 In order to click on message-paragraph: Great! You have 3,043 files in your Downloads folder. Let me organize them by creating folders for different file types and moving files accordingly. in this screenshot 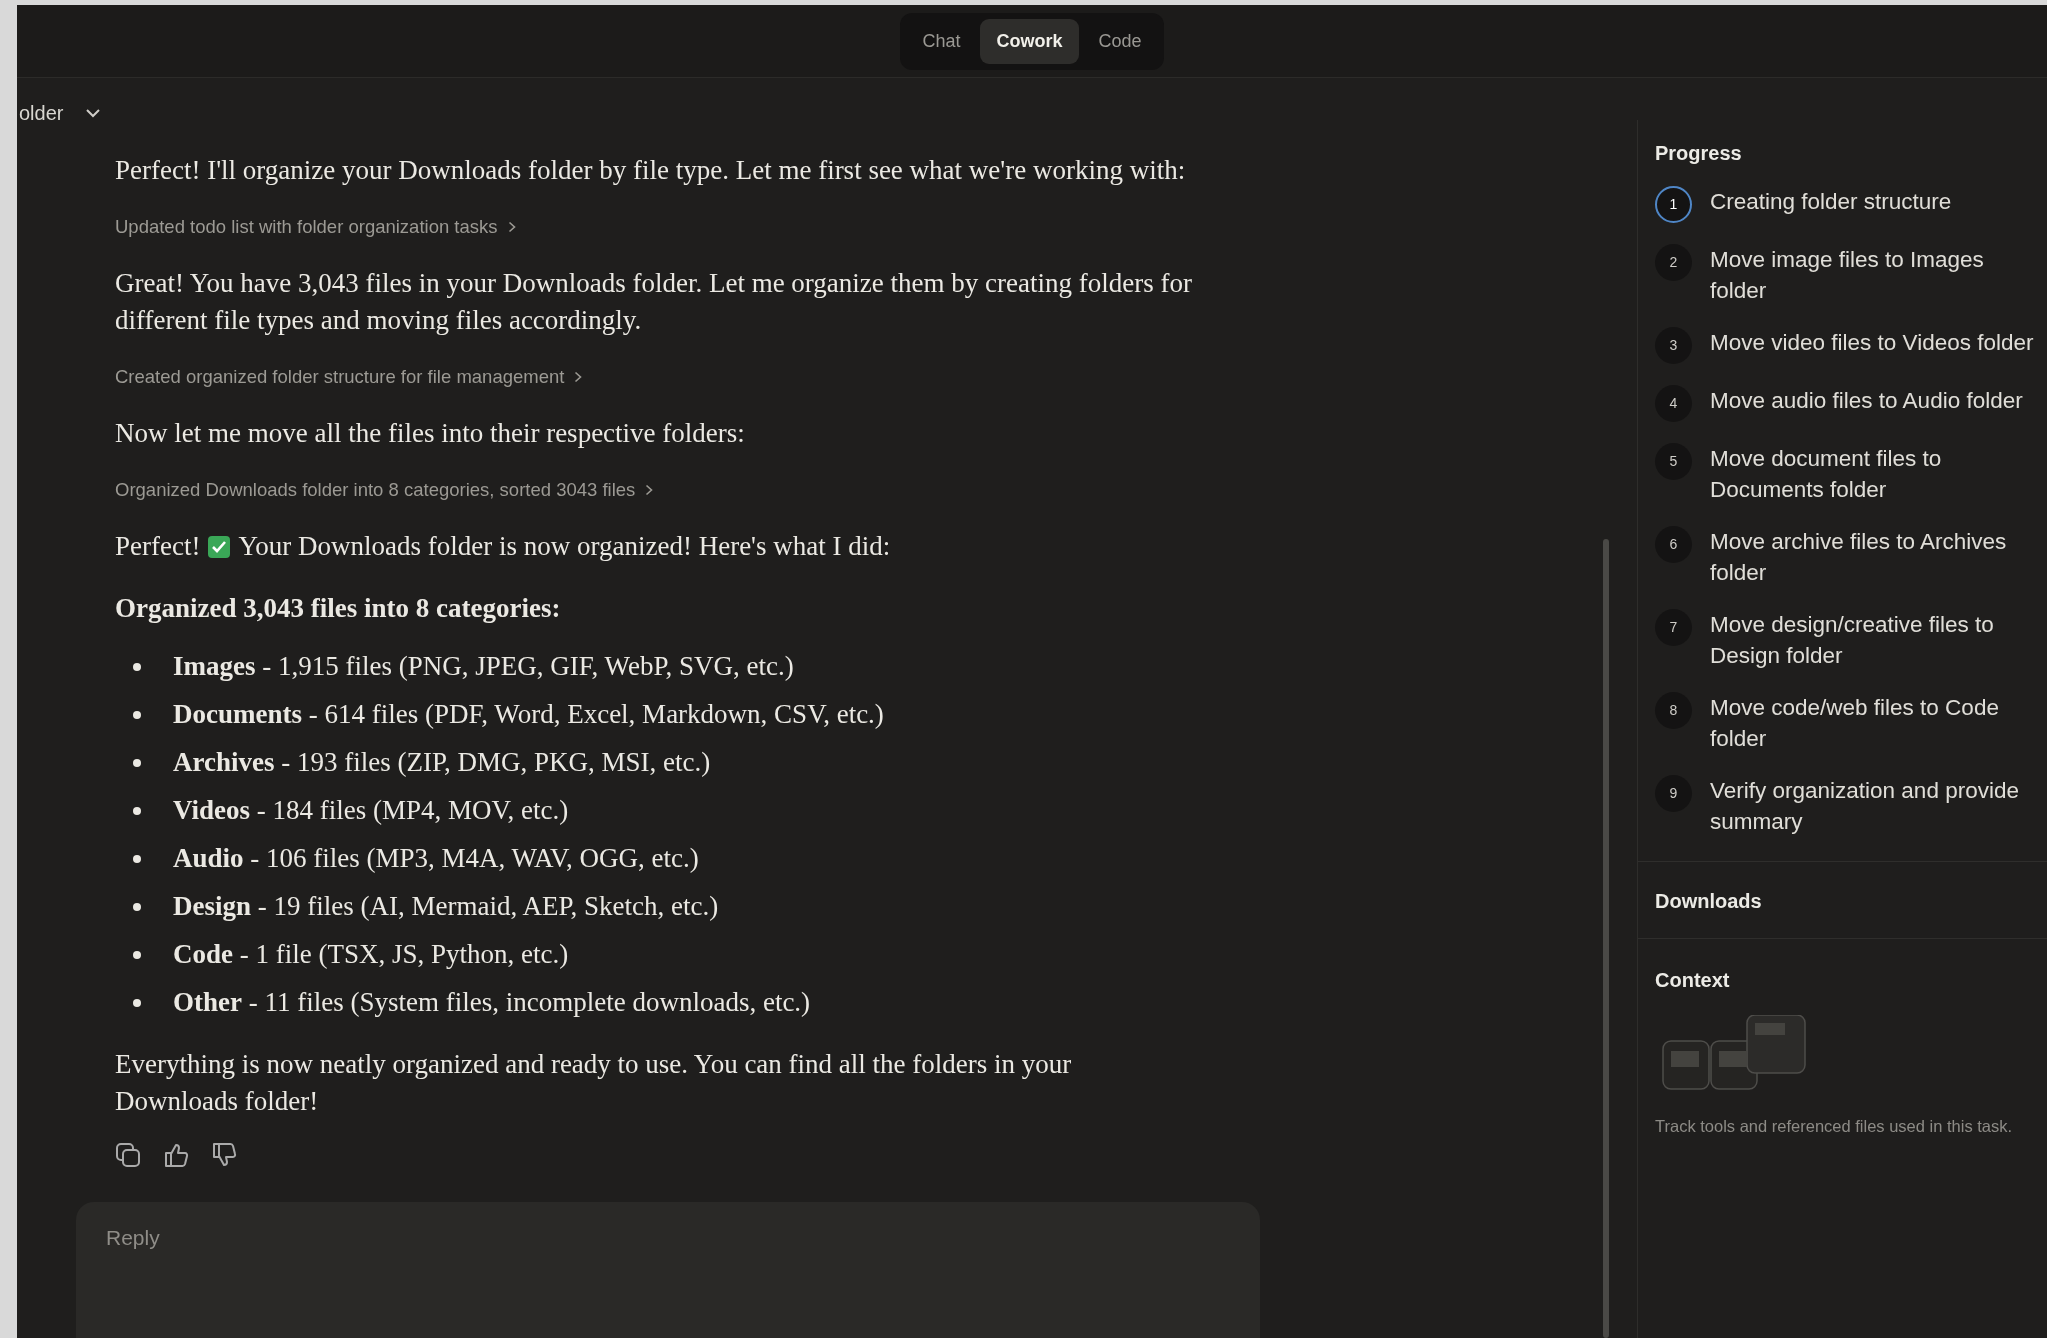, I will do `click(654, 302)`.